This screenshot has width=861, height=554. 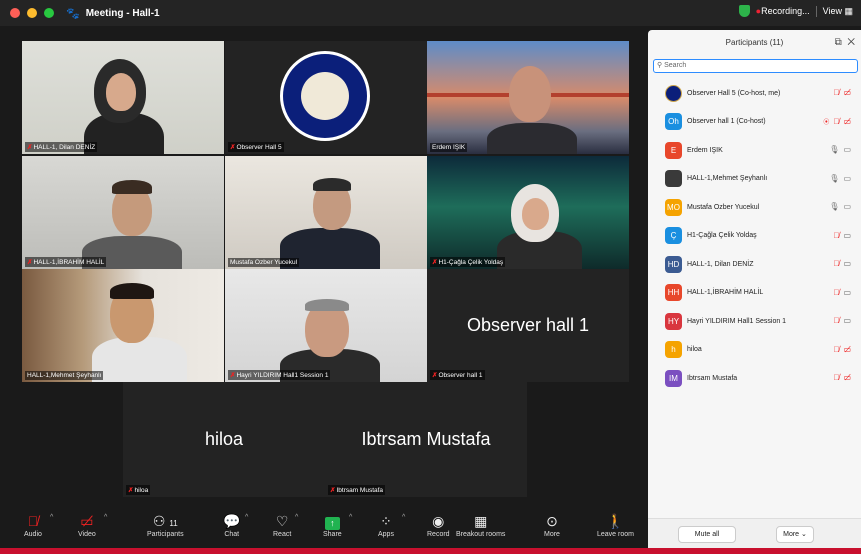 I want to click on minimize-window-button, so click(x=32, y=13).